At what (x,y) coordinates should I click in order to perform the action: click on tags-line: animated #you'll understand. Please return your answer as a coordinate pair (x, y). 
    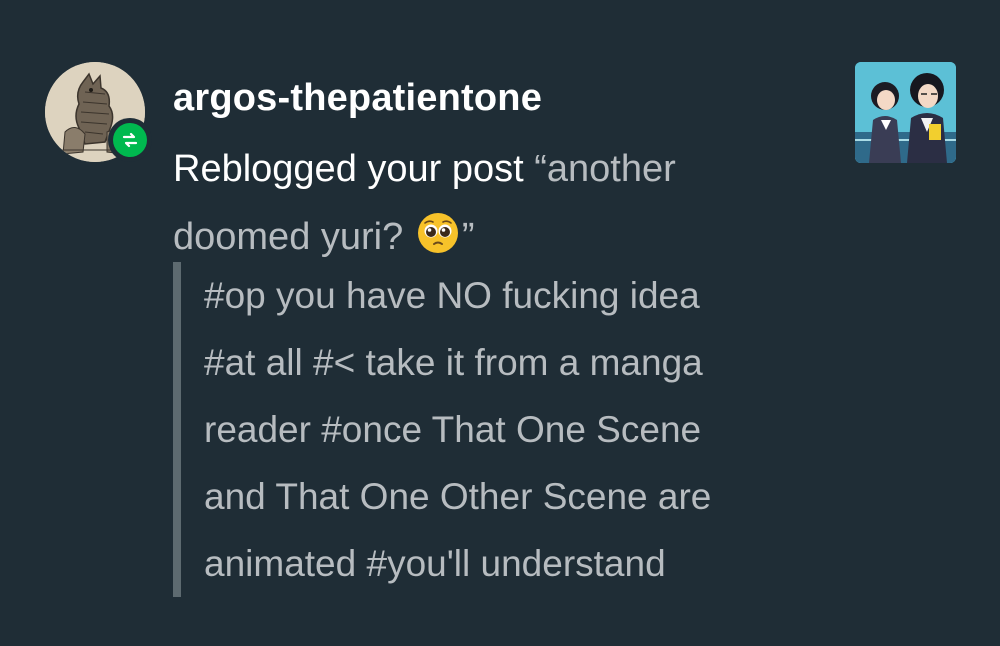
    Looking at the image, I should click on (435, 563).